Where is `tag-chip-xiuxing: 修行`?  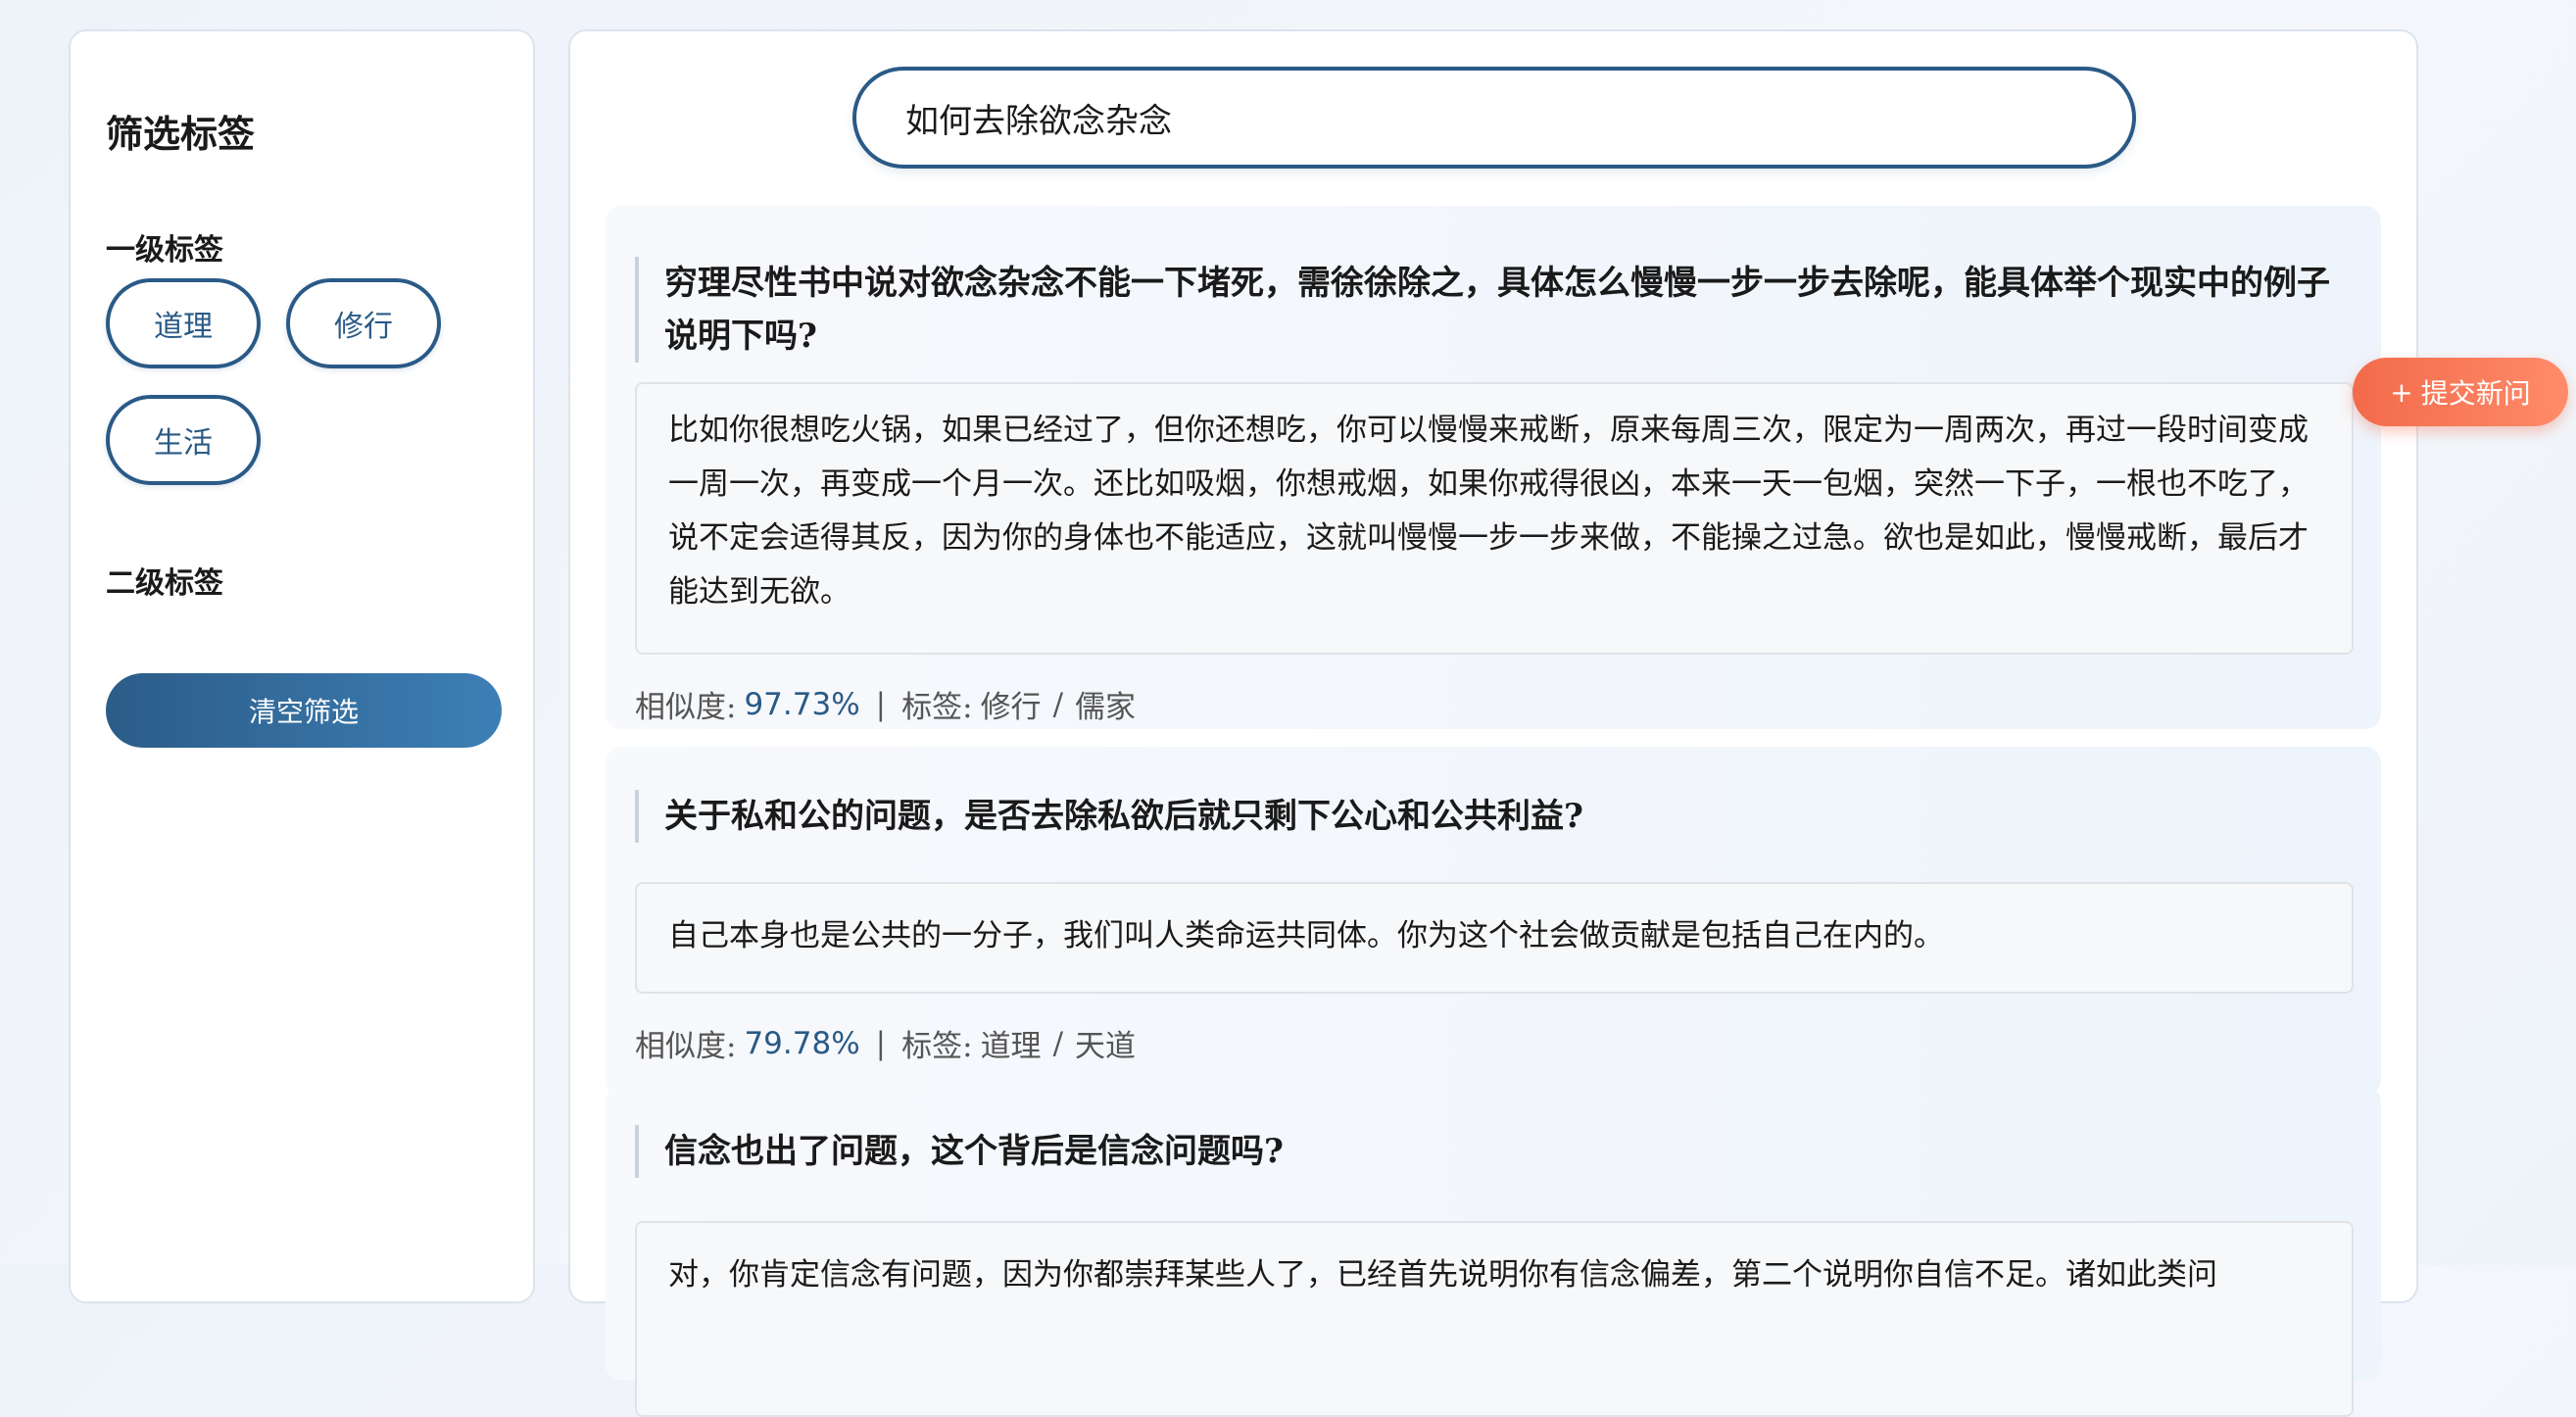 tag-chip-xiuxing: 修行 is located at coordinates (363, 323).